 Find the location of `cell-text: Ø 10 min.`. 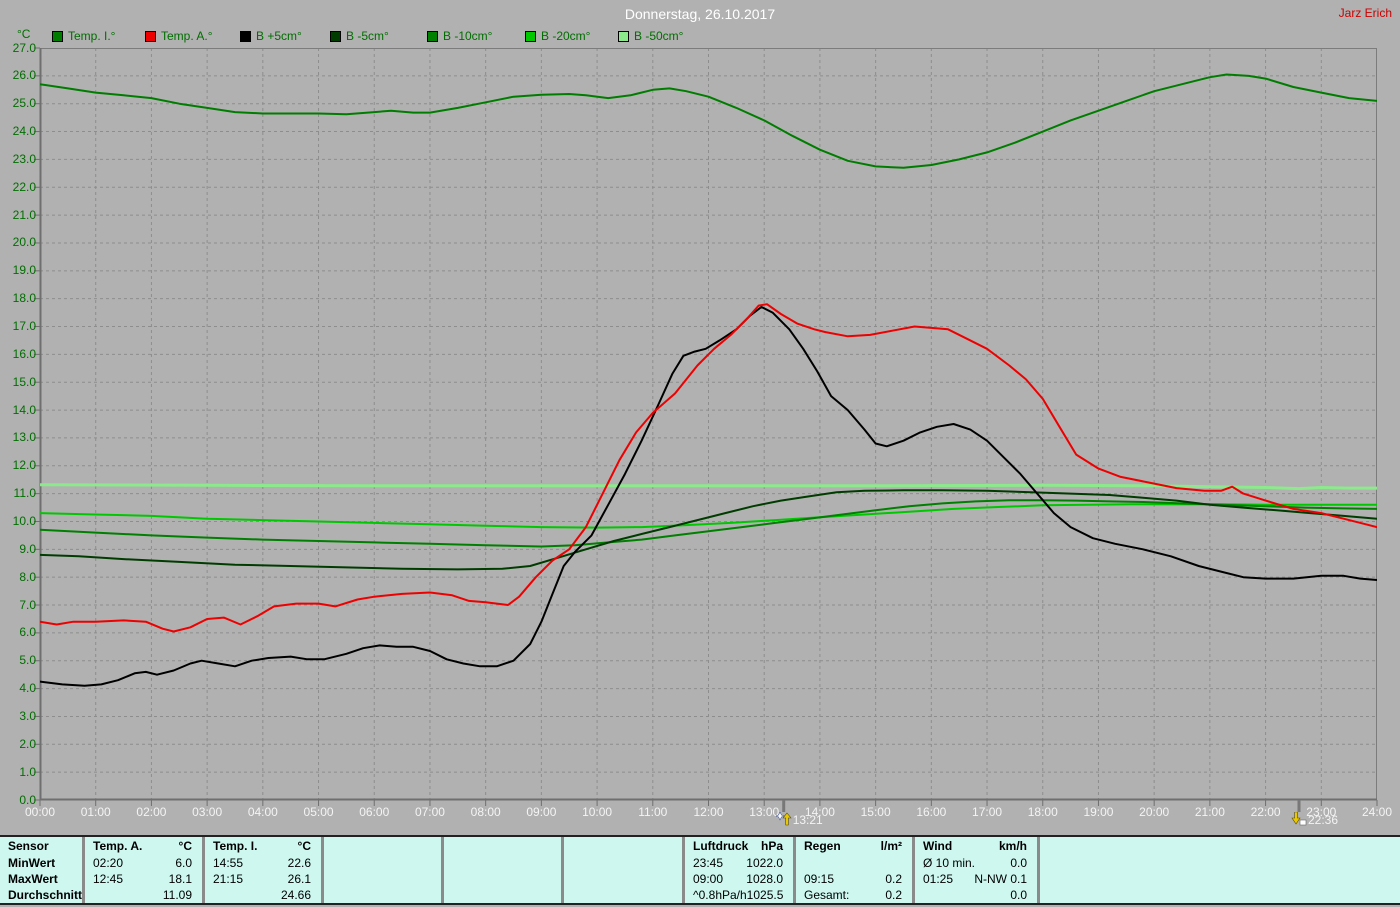

cell-text: Ø 10 min. is located at coordinates (949, 863).